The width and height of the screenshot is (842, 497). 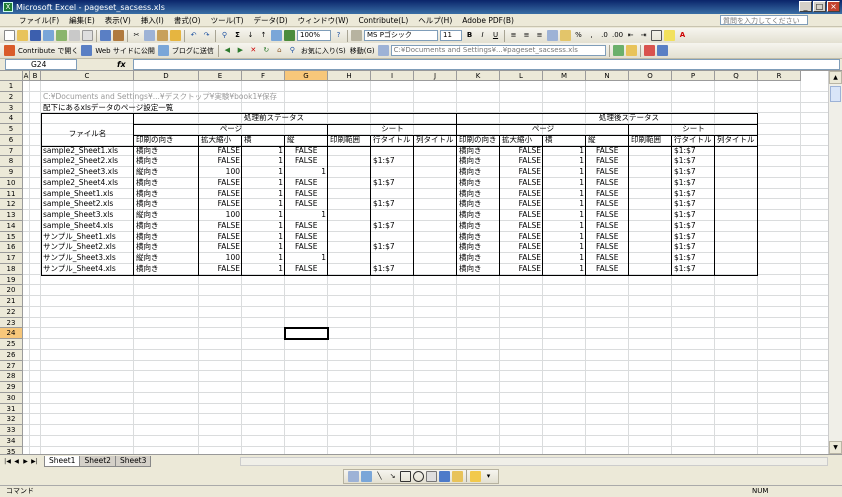 What do you see at coordinates (513, 35) in the screenshot?
I see `align-left-icon: ≡` at bounding box center [513, 35].